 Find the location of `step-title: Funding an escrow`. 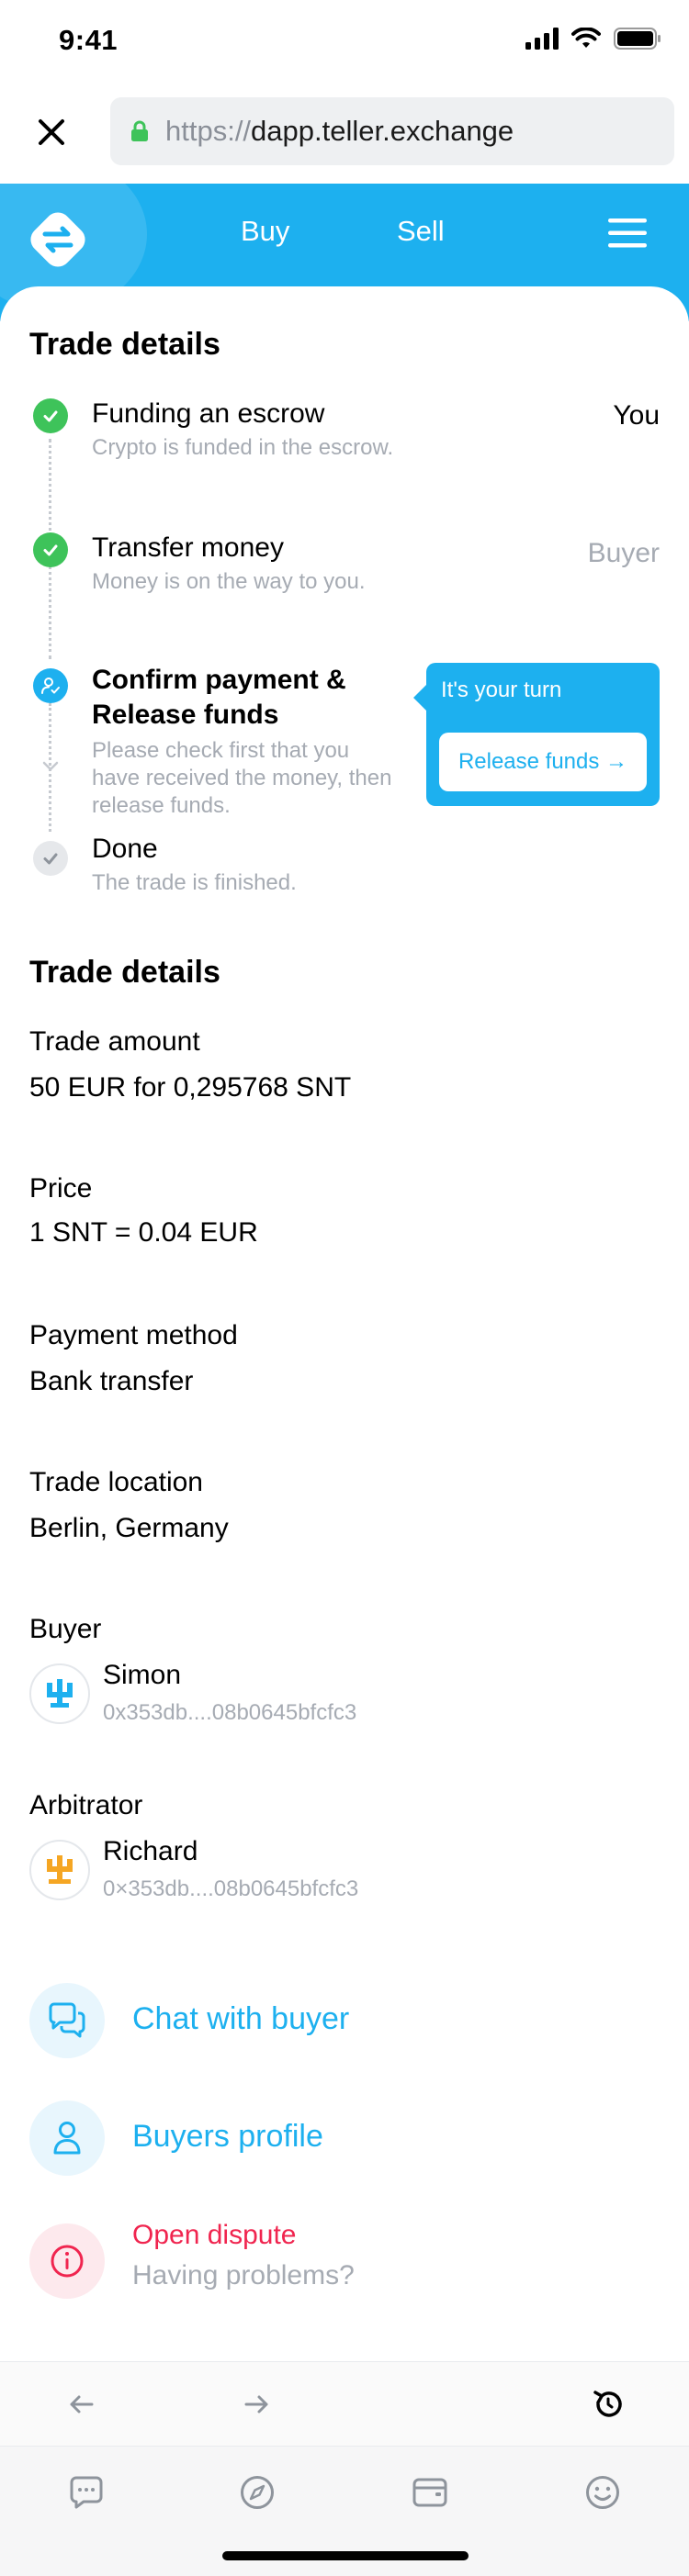

step-title: Funding an escrow is located at coordinates (208, 413).